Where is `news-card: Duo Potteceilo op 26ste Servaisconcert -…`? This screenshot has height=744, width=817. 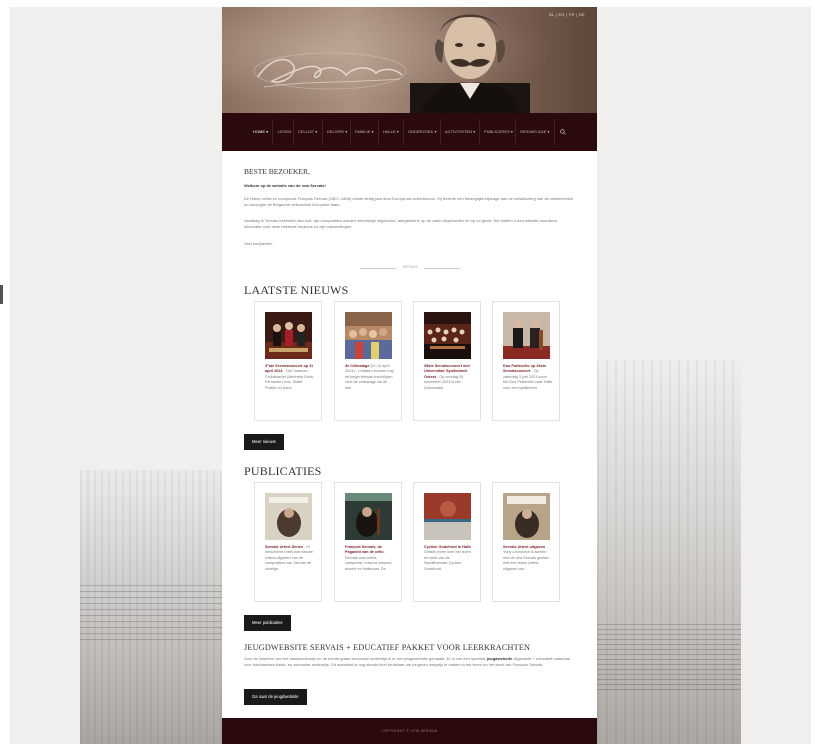
news-card: Duo Potteceilo op 26ste Servaisconcert -… is located at coordinates (526, 361).